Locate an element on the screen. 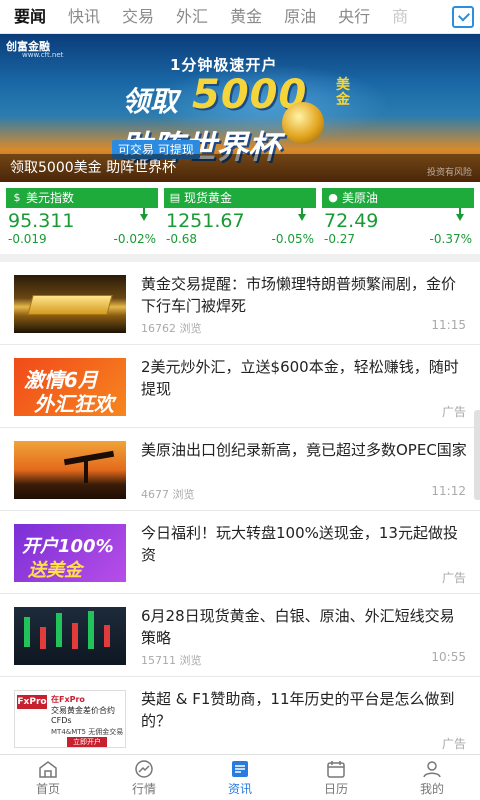  quote-percent: -0.02% is located at coordinates (134, 239).